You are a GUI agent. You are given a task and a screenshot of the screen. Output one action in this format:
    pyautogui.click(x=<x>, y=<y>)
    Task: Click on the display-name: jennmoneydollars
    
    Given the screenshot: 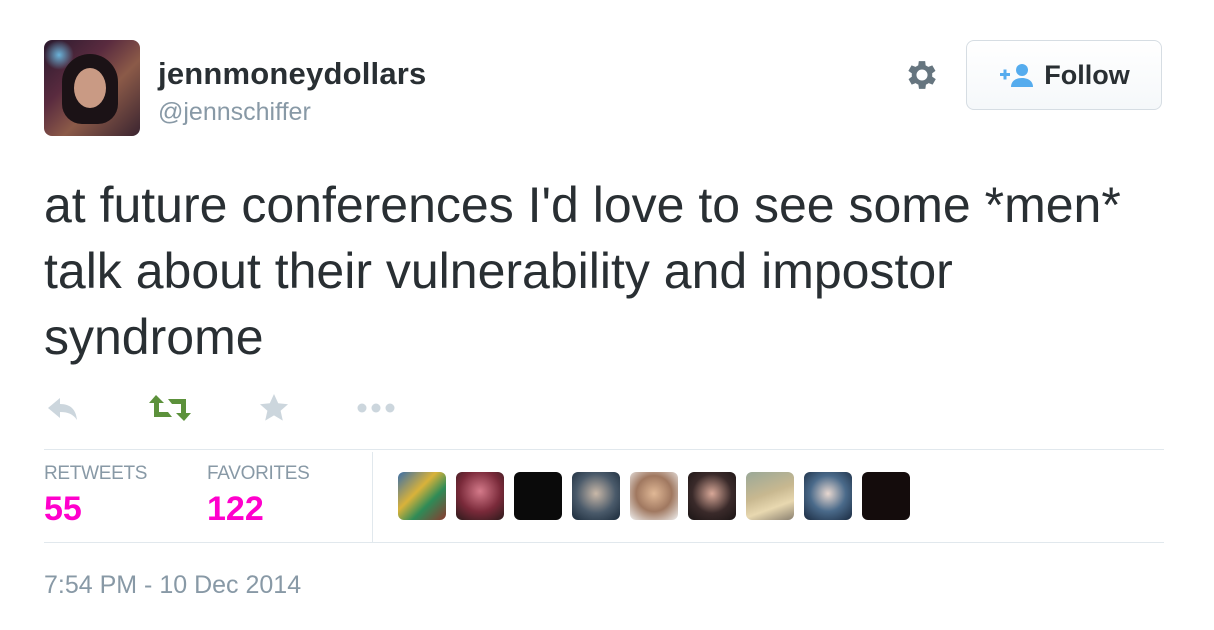 What is the action you would take?
    pyautogui.click(x=292, y=74)
    